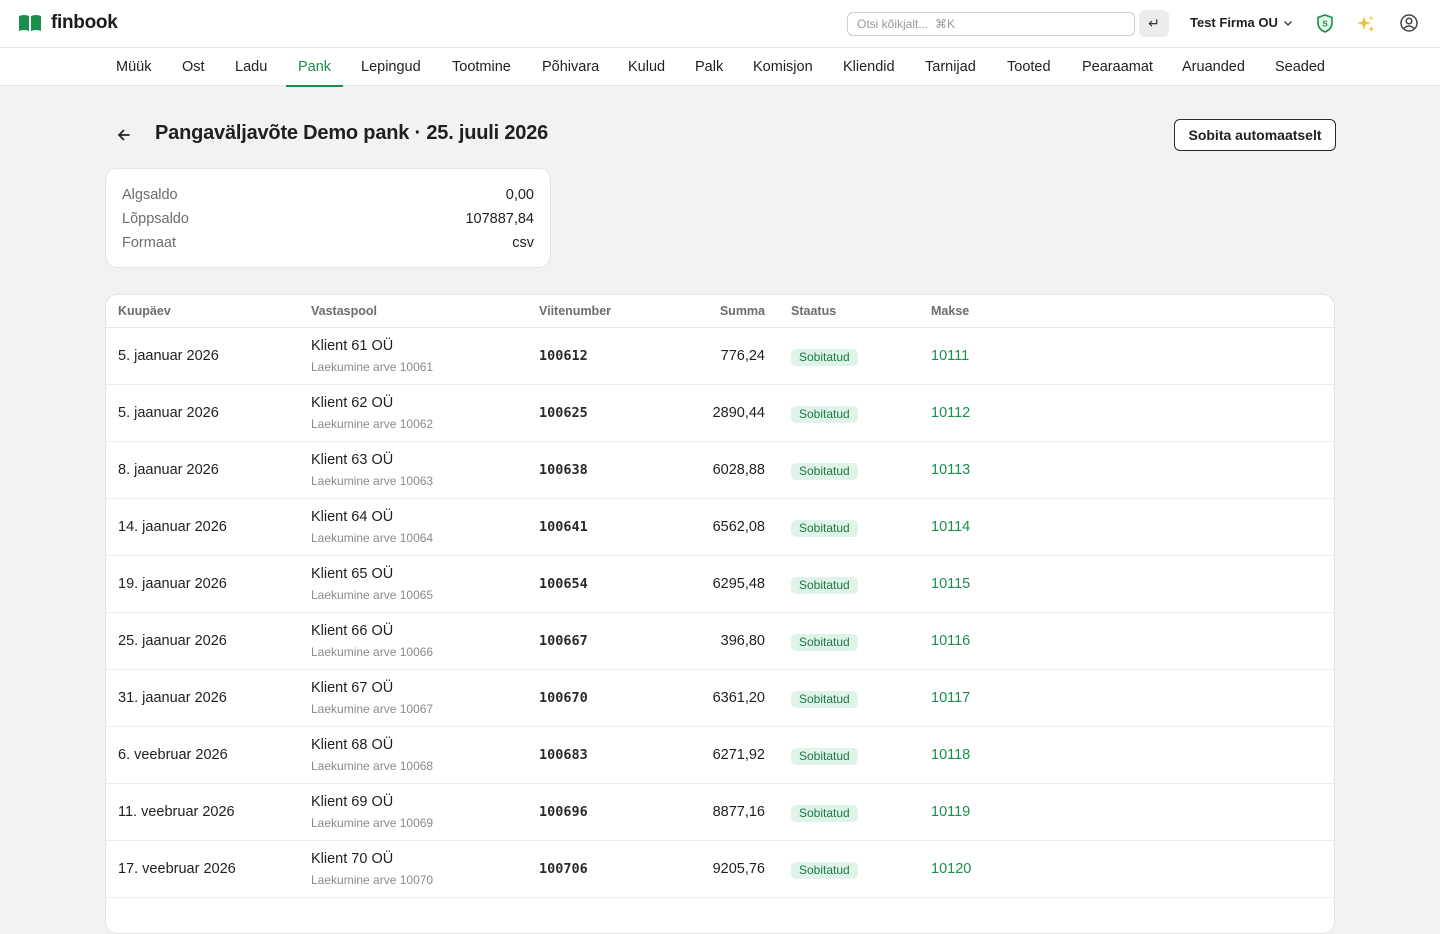 This screenshot has width=1440, height=934. Describe the element at coordinates (1029, 67) in the screenshot. I see `nav-item-tooted: Tooted` at that location.